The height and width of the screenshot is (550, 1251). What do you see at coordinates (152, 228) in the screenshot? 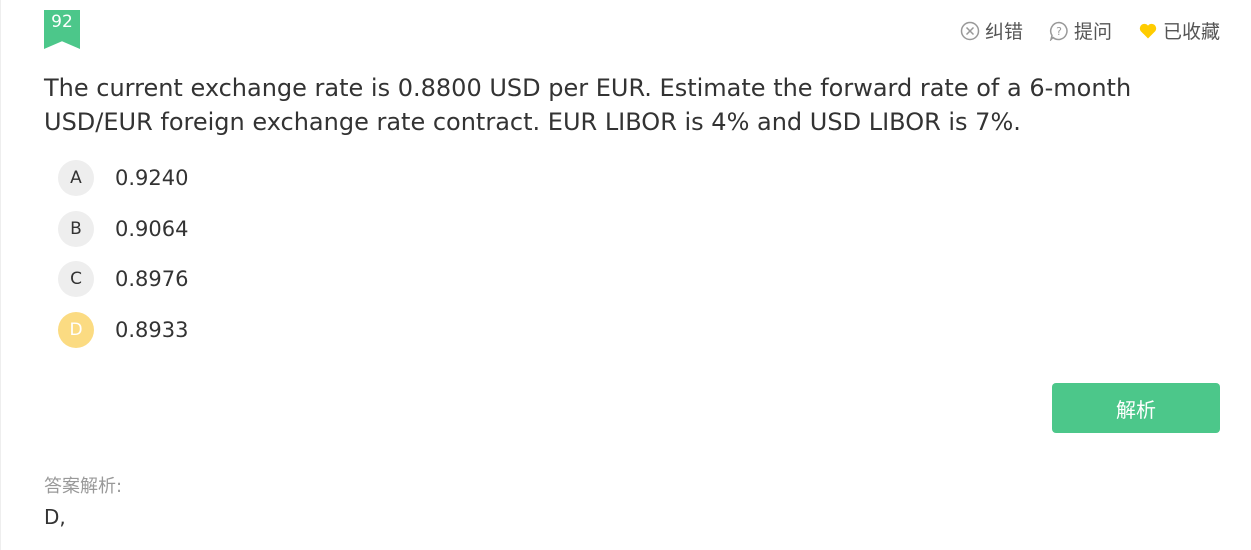
I see `option-text: 0.9064` at bounding box center [152, 228].